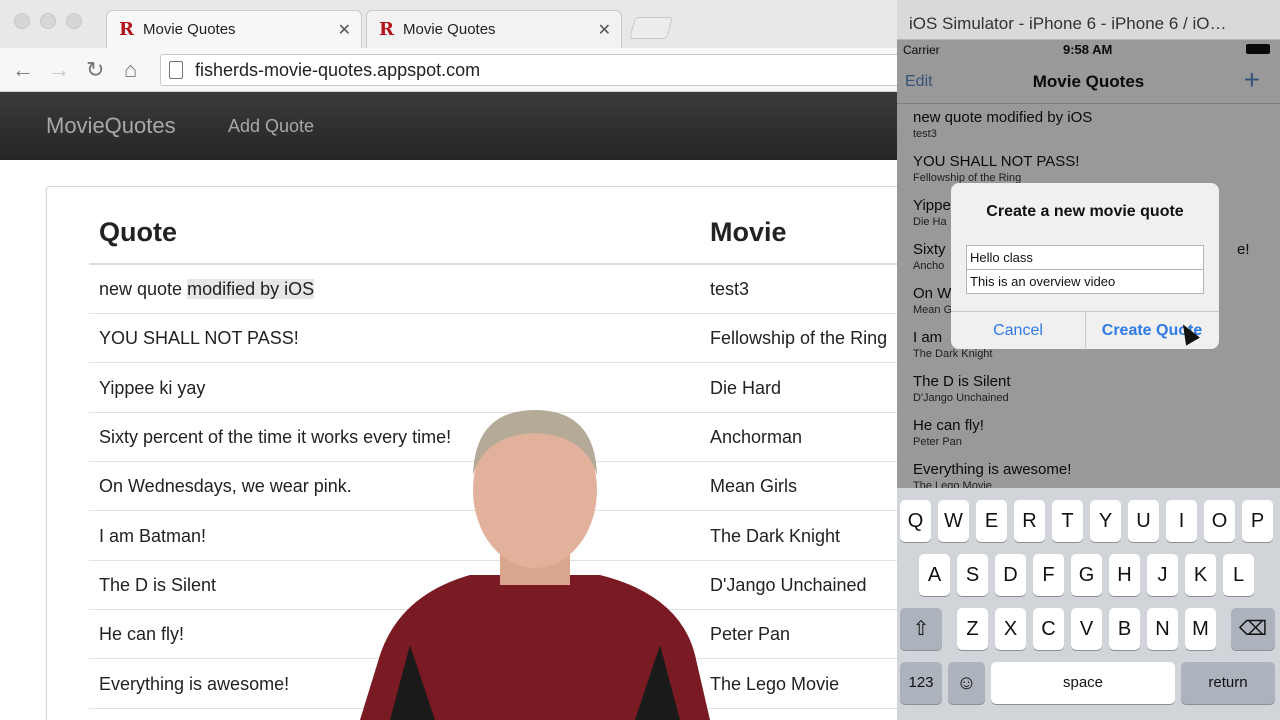 Image resolution: width=1280 pixels, height=720 pixels. What do you see at coordinates (540, 70) in the screenshot?
I see `address-bar: fisherds-movie-quotes.appspot.com` at bounding box center [540, 70].